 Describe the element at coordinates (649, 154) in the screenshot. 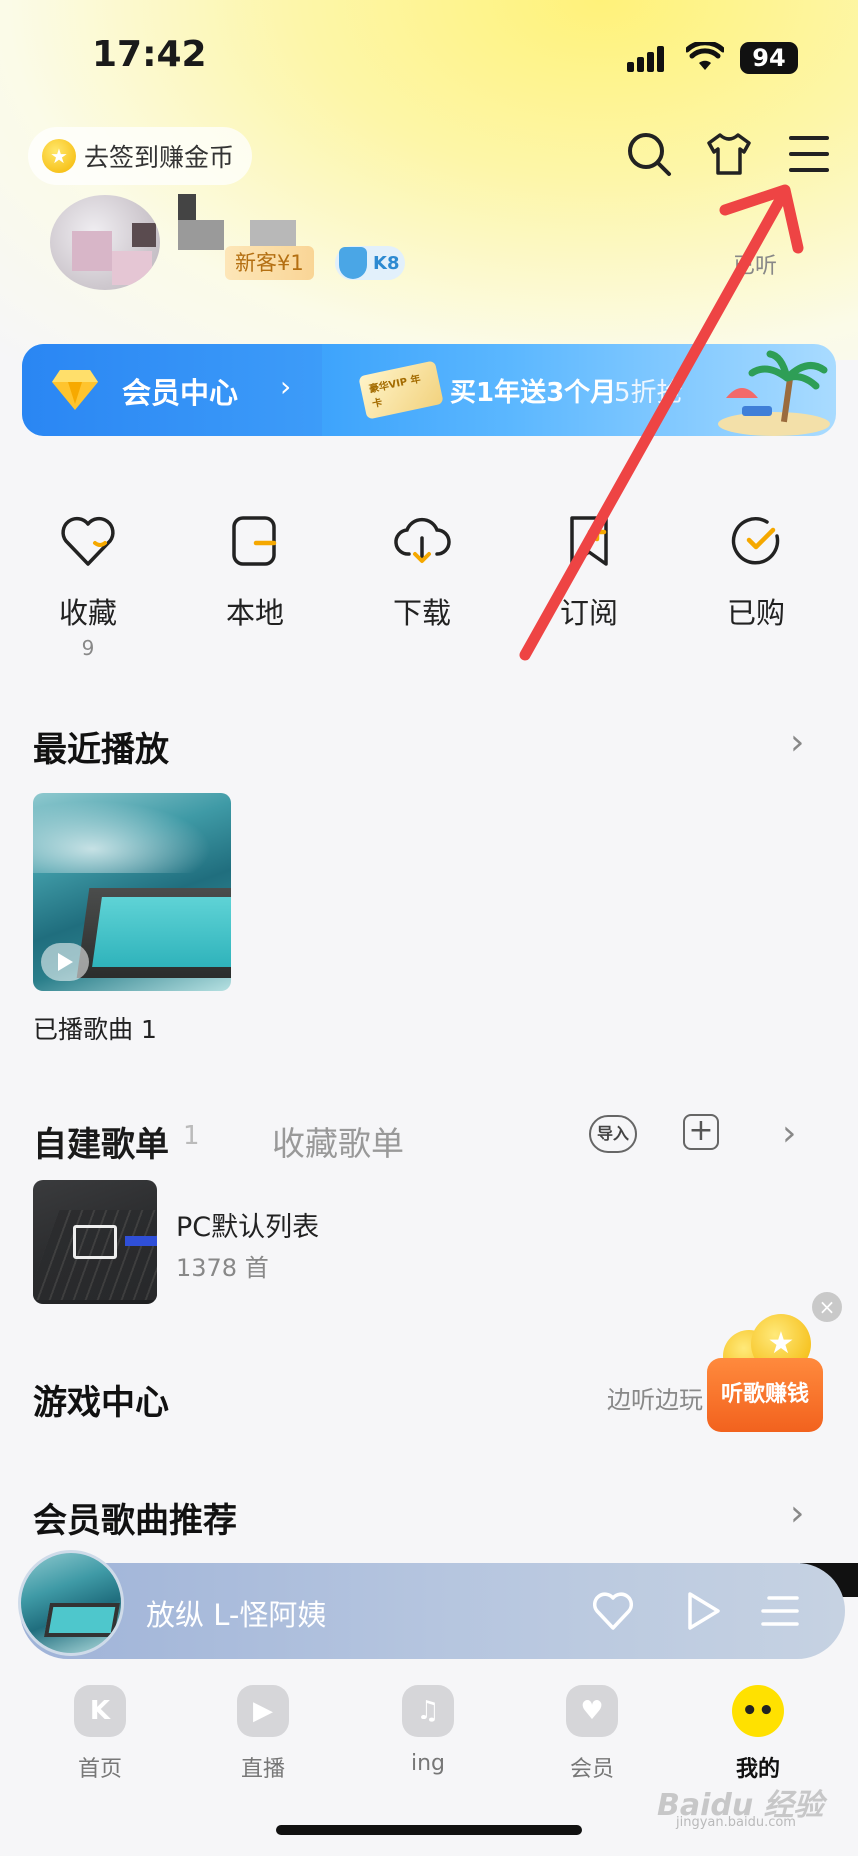

I see `search-icon` at that location.